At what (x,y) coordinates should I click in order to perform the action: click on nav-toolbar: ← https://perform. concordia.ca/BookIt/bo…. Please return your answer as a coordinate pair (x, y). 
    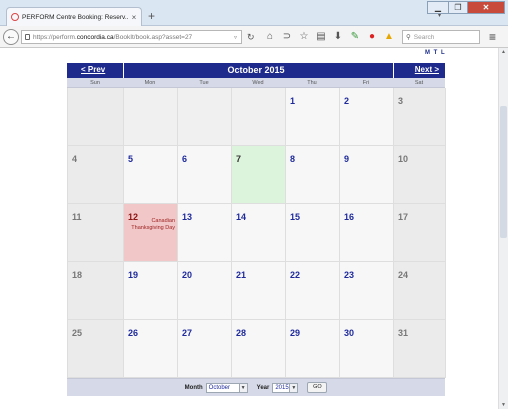
    Looking at the image, I should click on (254, 37).